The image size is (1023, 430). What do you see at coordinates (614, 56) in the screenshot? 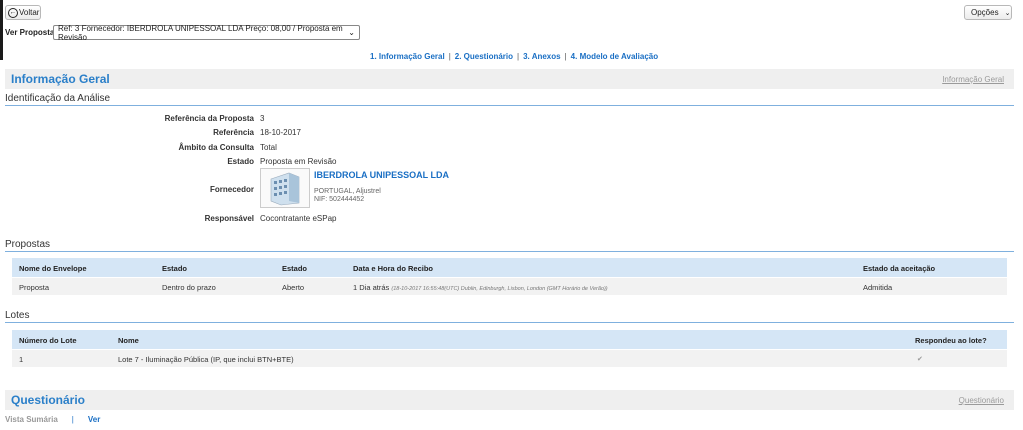
I see `tab-modelo-avaliacao: 4. Modelo de Avaliação` at bounding box center [614, 56].